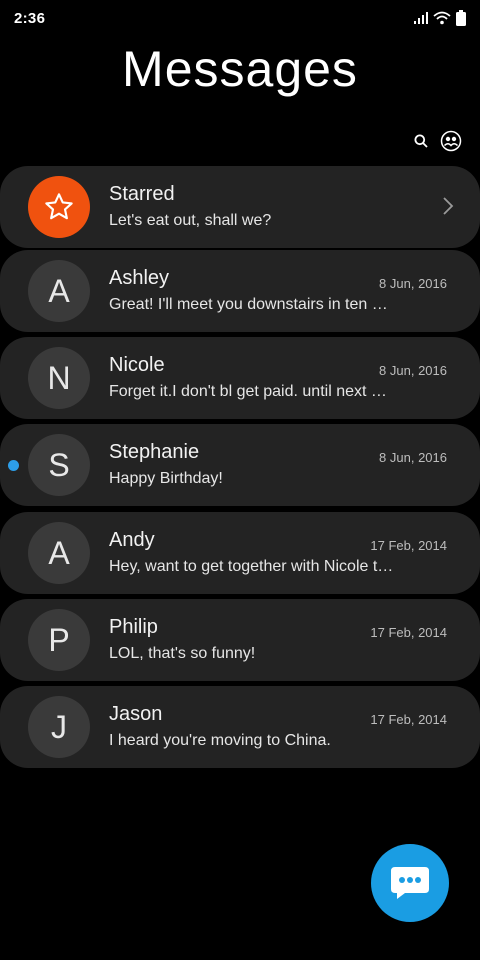  Describe the element at coordinates (448, 206) in the screenshot. I see `chevron-right-icon` at that location.